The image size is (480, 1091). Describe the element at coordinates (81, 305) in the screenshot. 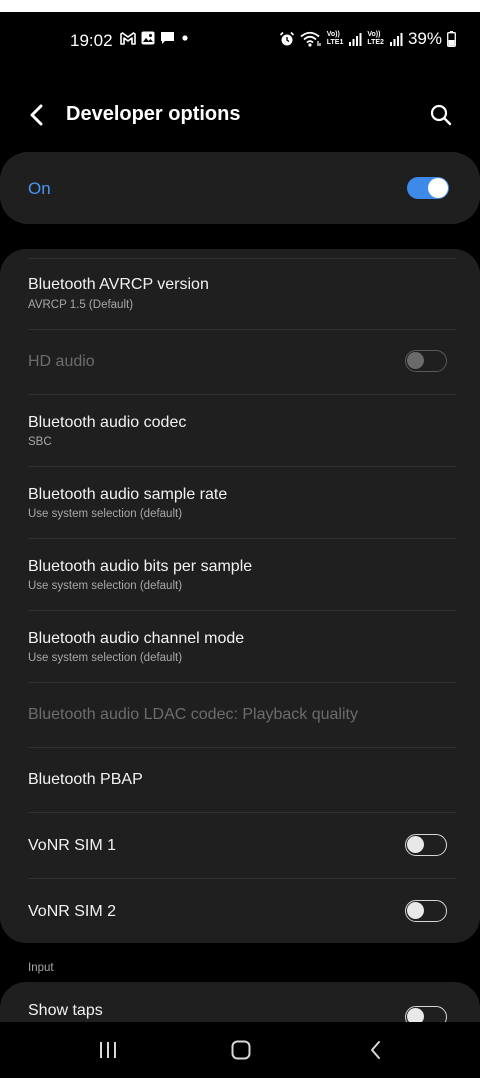

I see `setting-subtitle: AVRCP 1.5 (Default)` at that location.